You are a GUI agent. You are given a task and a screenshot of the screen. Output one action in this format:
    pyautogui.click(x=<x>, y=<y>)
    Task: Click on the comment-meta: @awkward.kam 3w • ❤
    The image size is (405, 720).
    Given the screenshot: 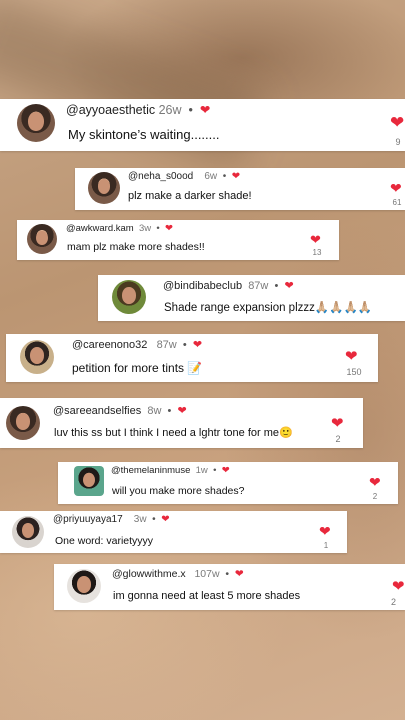 What is the action you would take?
    pyautogui.click(x=119, y=228)
    